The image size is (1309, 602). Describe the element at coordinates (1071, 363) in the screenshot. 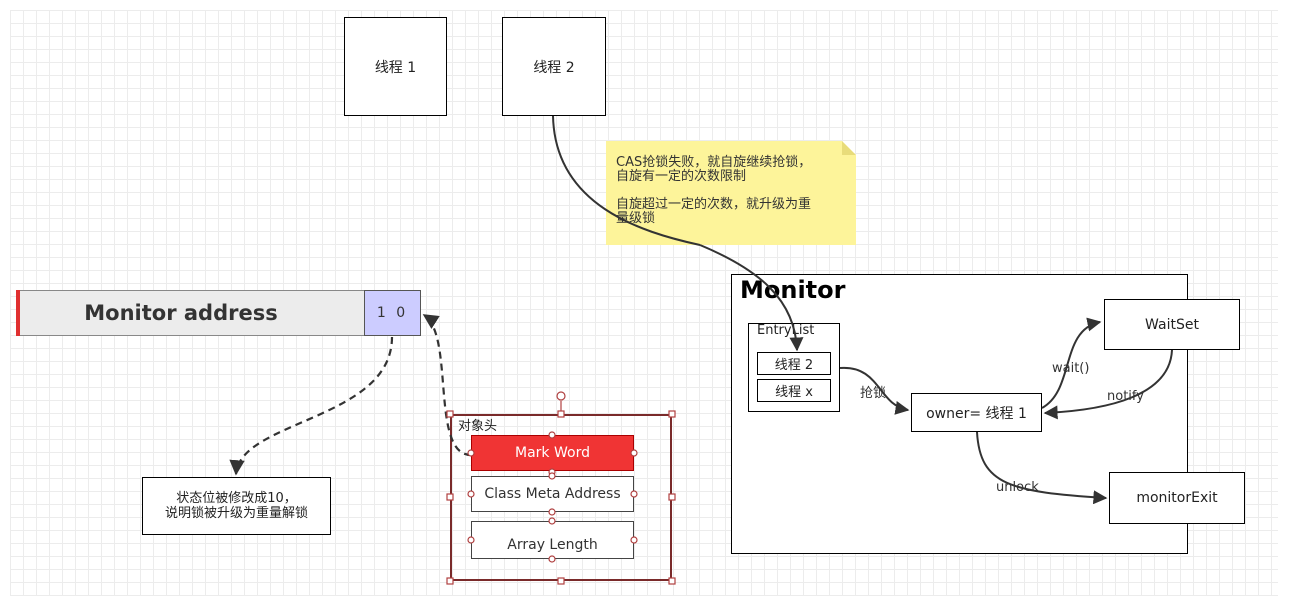

I see `wait-arrow` at that location.